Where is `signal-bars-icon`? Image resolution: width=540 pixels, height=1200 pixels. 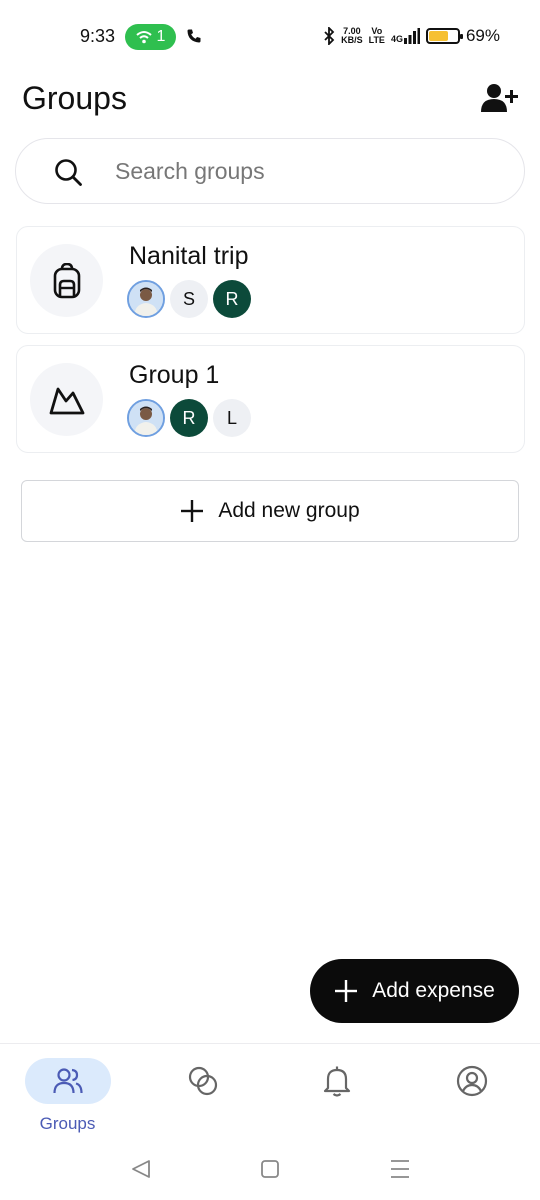
signal-bars-icon is located at coordinates (411, 36).